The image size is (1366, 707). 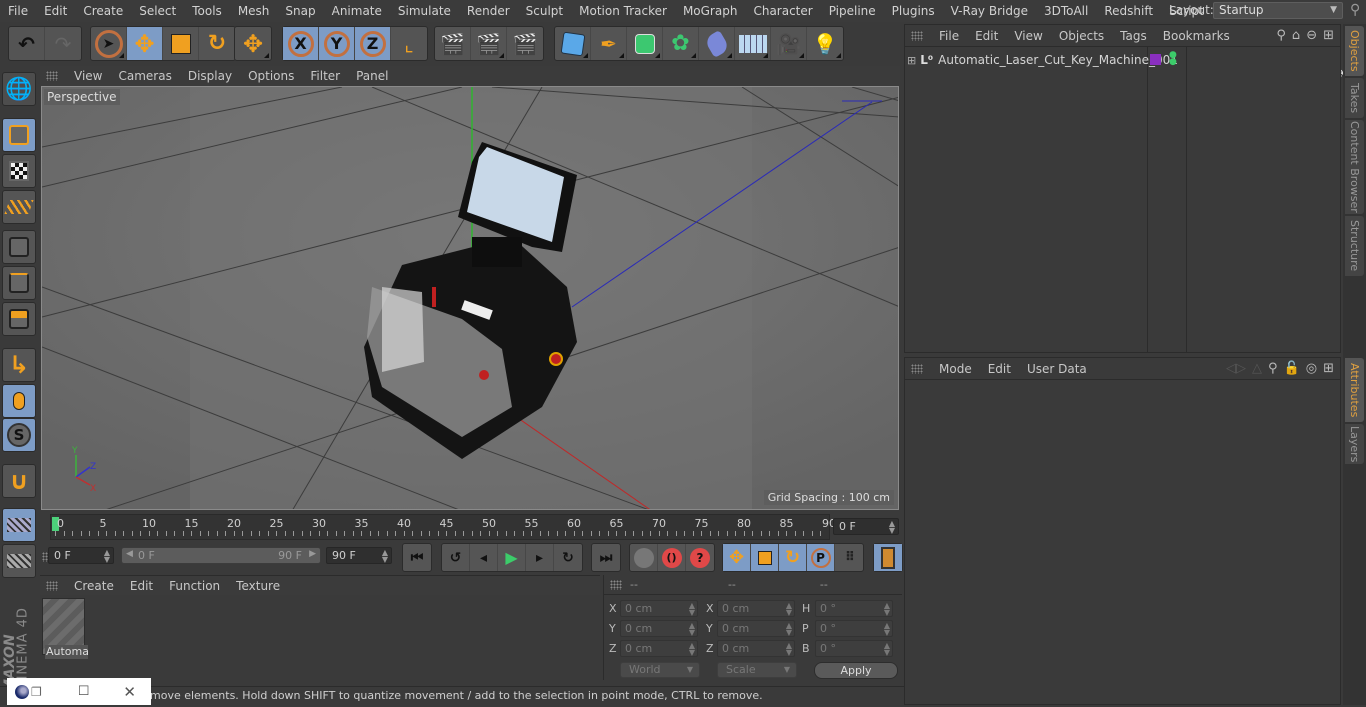 I want to click on objects-menu-tags: Tags, so click(x=1133, y=36).